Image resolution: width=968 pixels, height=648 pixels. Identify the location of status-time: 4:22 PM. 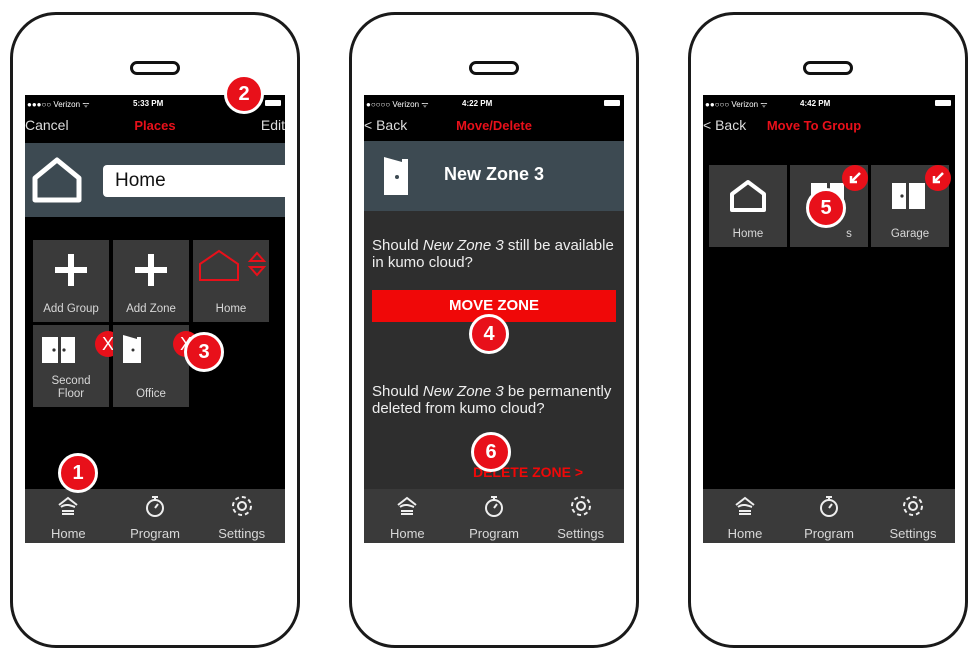
(477, 103).